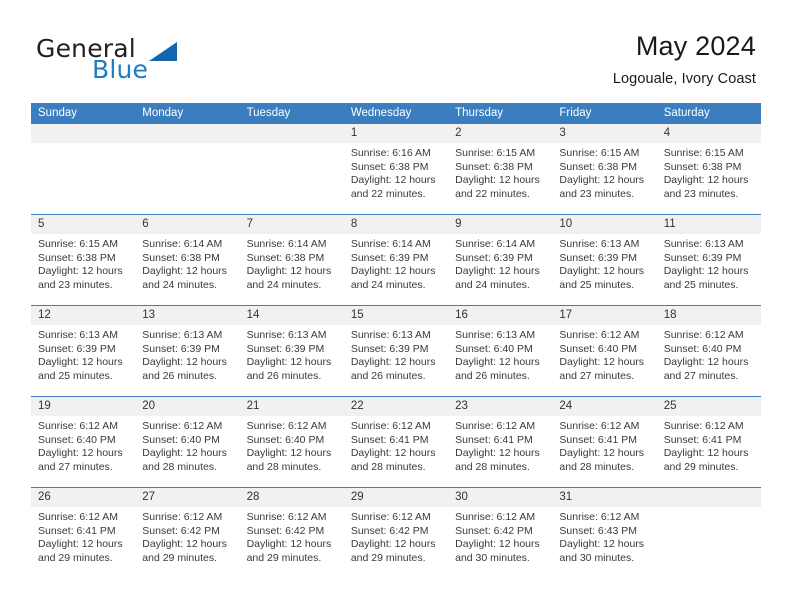 The image size is (792, 612). I want to click on day-number: 27, so click(187, 497).